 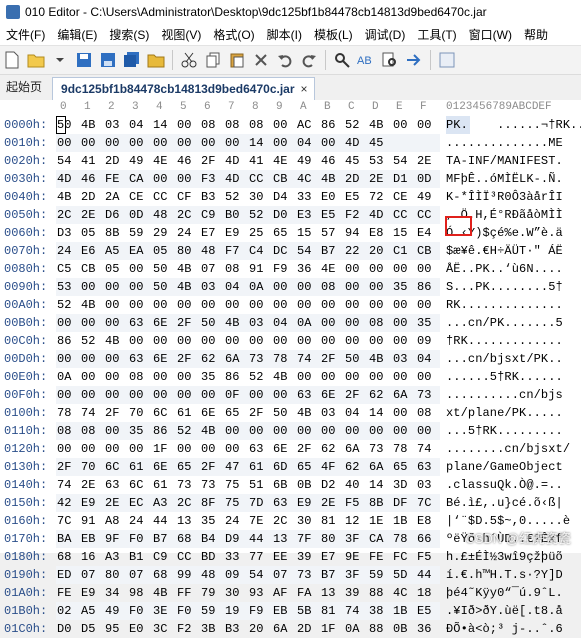 I want to click on hex-byte: 1E, so click(x=376, y=521).